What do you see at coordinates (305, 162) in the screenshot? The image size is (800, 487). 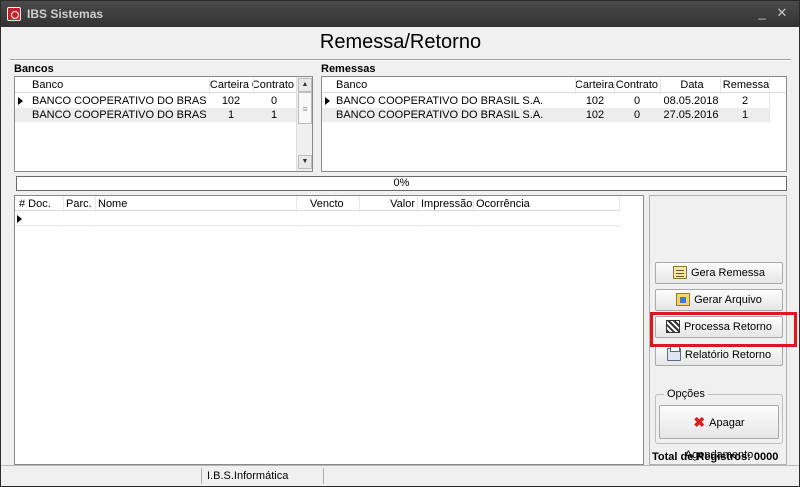 I see `scroll-down-icon: ▼` at bounding box center [305, 162].